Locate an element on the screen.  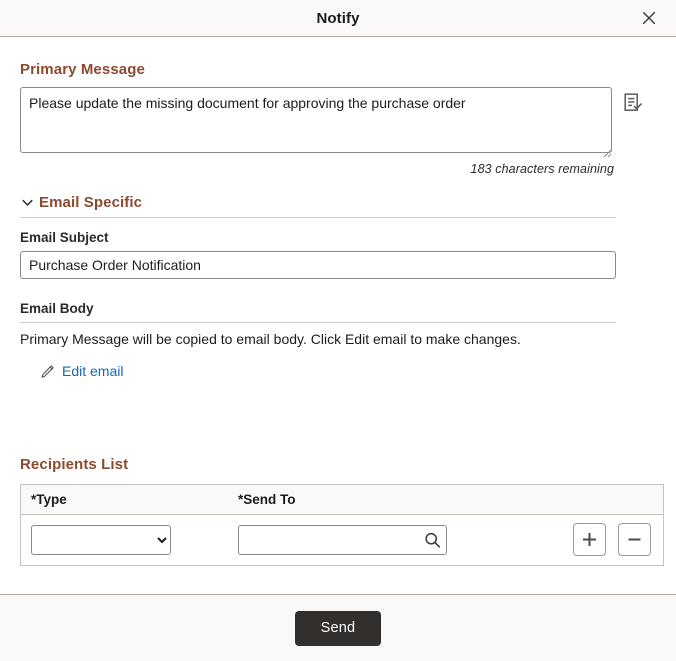
recipients-grid: *Type *Send To is located at coordinates (342, 524).